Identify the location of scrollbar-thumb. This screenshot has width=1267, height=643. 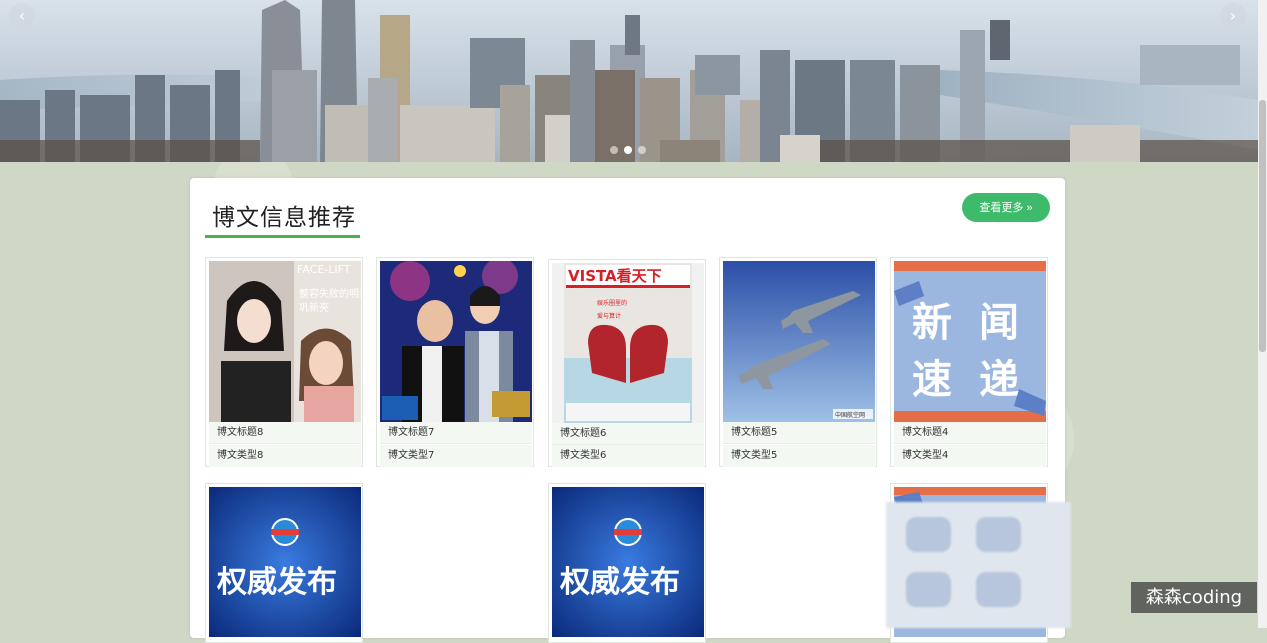
(1262, 226).